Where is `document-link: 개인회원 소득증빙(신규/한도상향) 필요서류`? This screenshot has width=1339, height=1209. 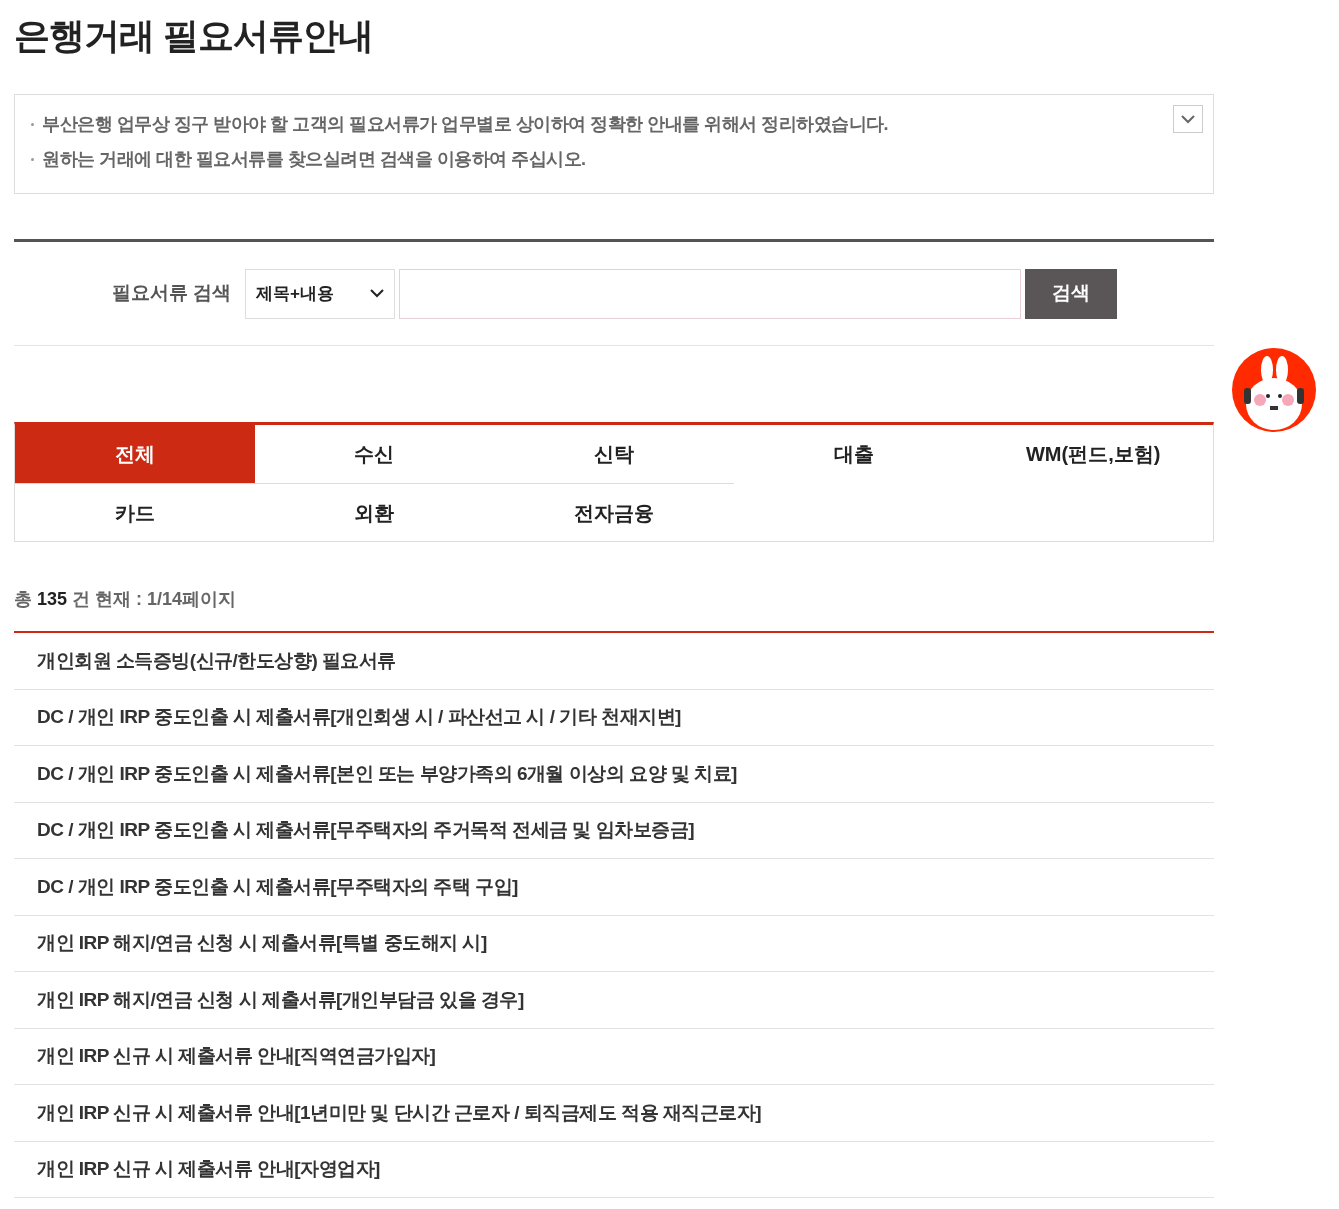 document-link: 개인회원 소득증빙(신규/한도상향) 필요서류 is located at coordinates (216, 660).